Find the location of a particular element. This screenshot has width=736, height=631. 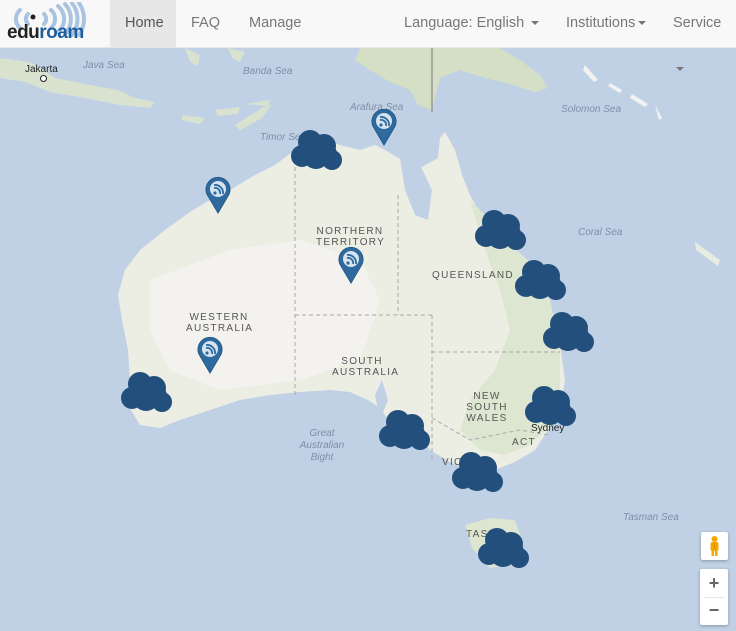

pegman-icon is located at coordinates (714, 546).